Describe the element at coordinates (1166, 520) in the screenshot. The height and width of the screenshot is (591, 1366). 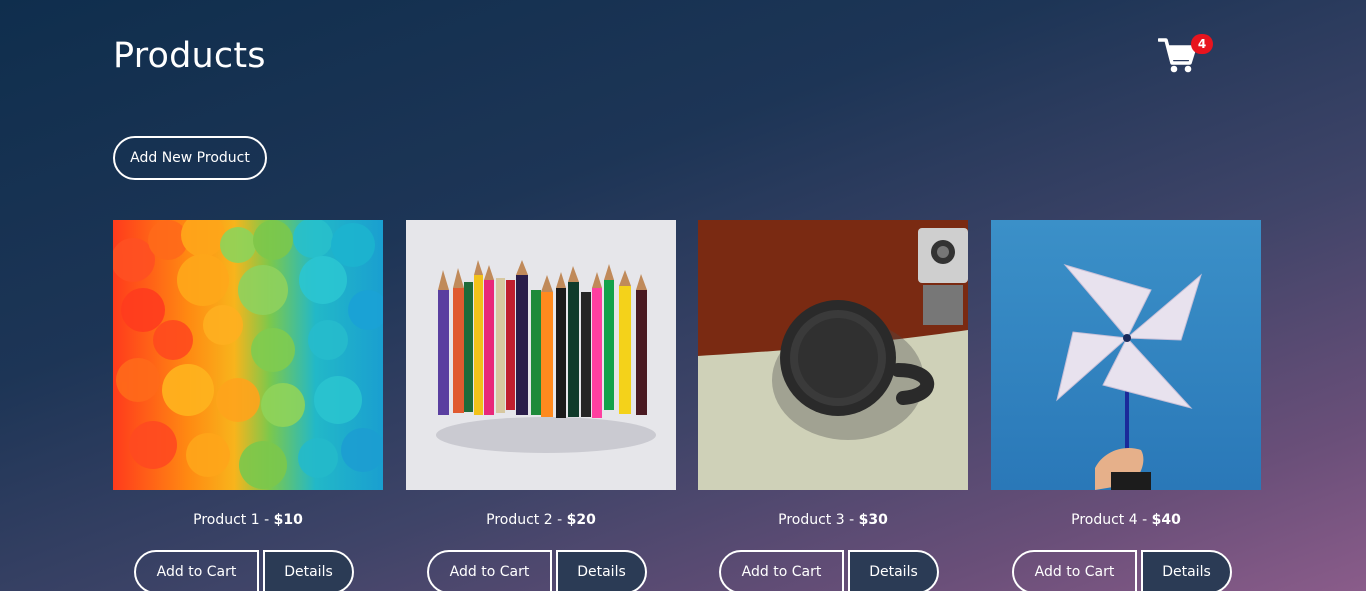
I see `product-price: $40` at that location.